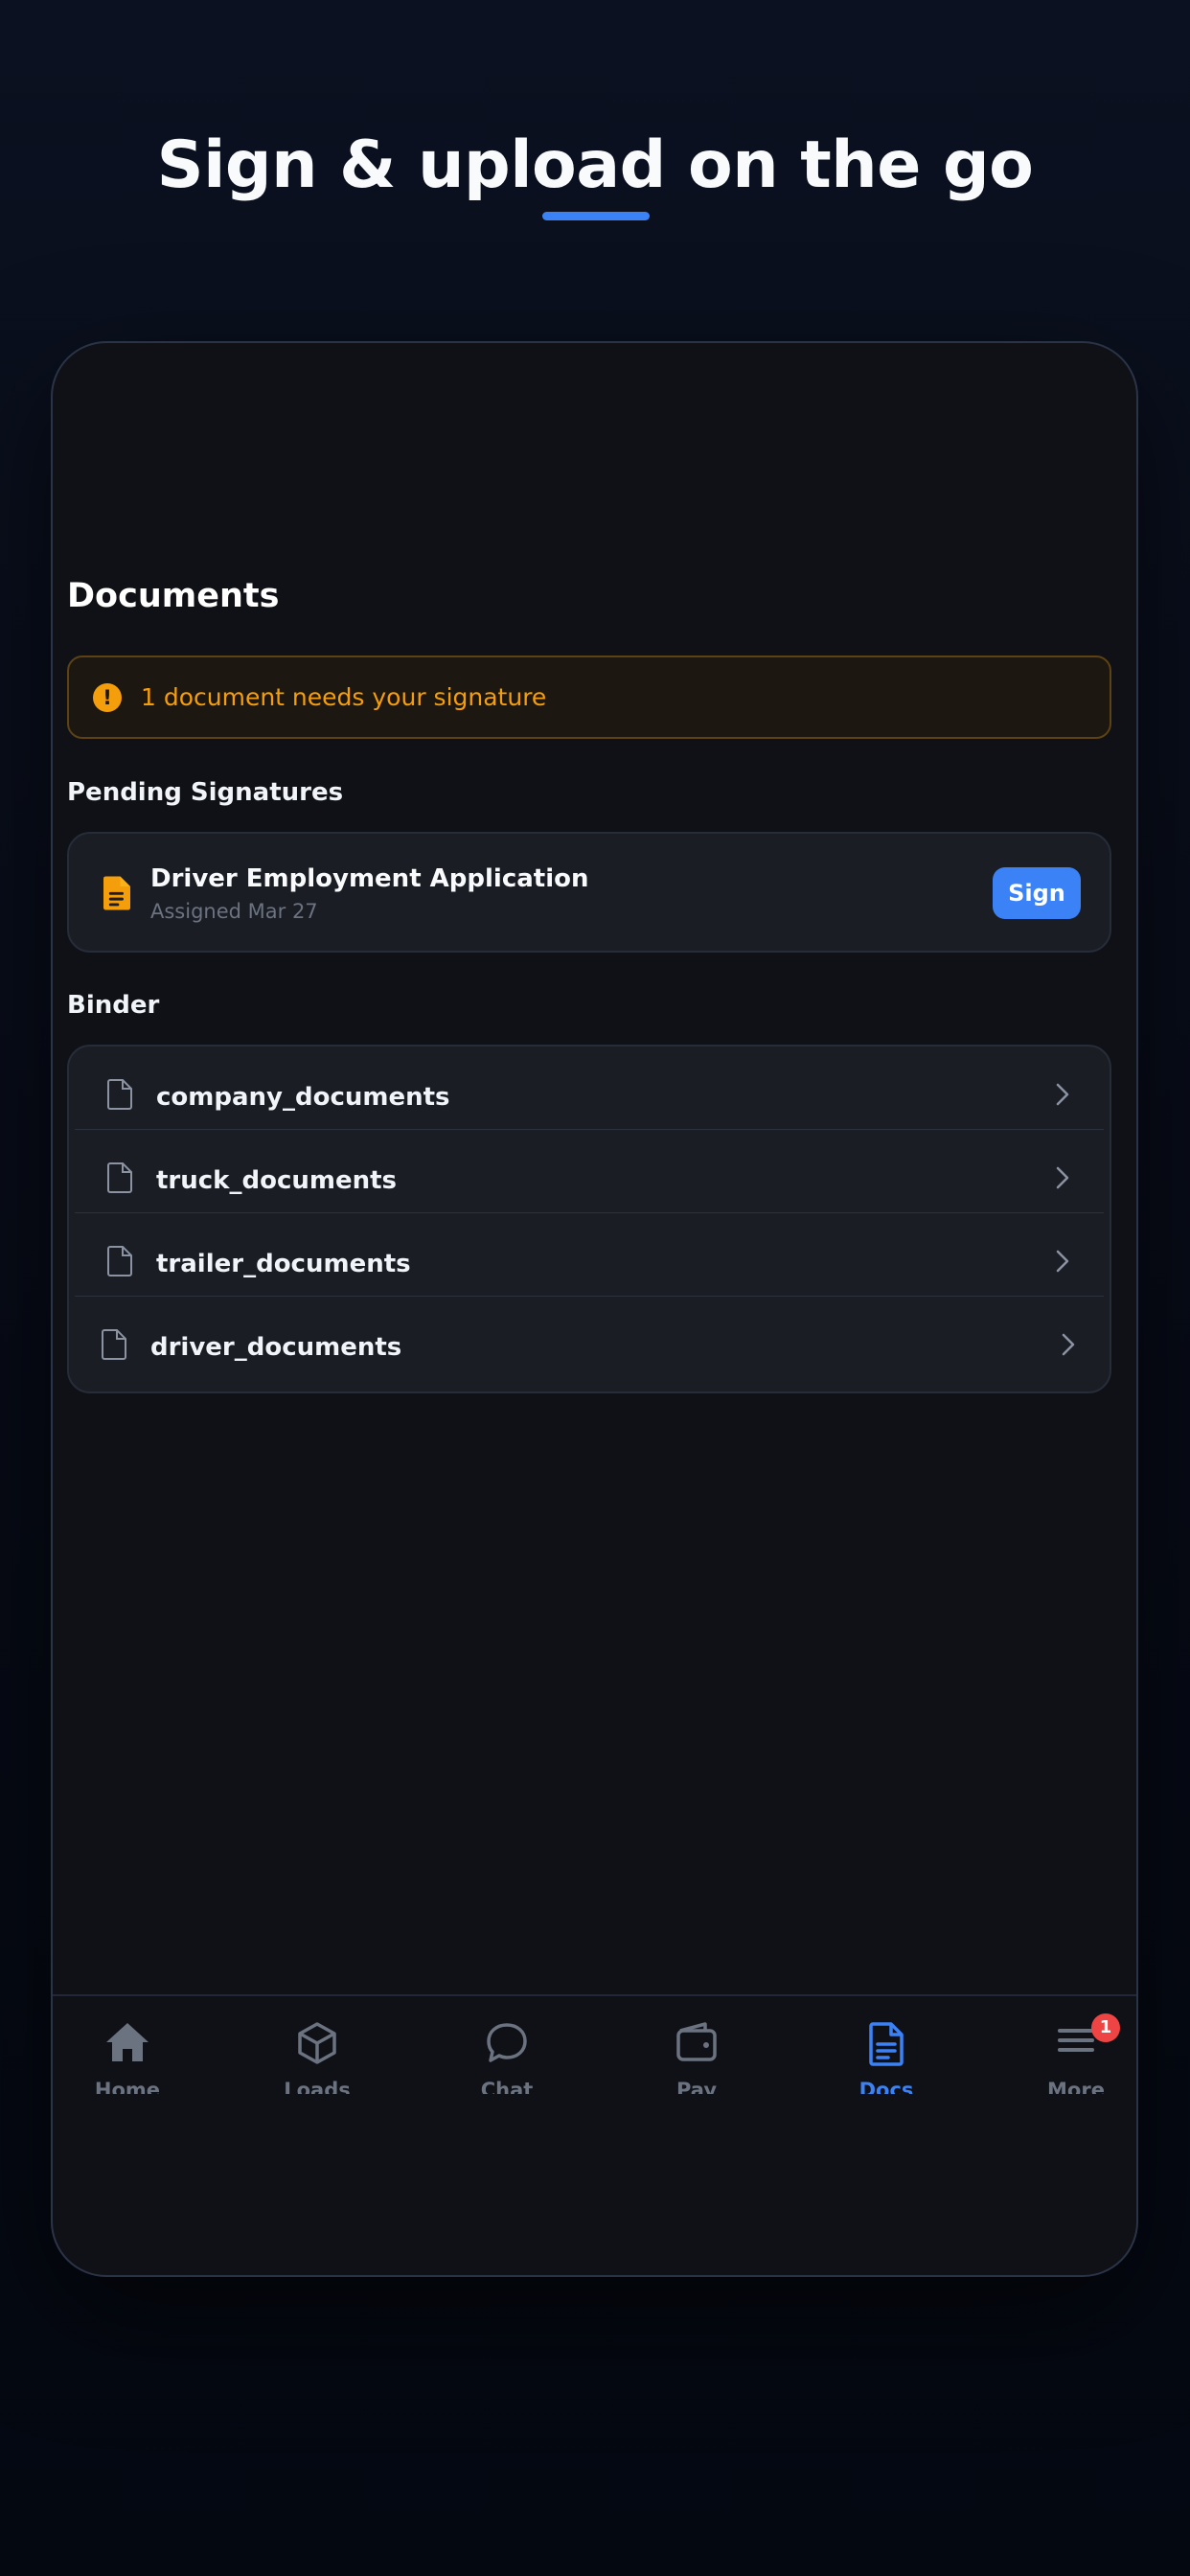 The width and height of the screenshot is (1190, 2576). Describe the element at coordinates (507, 2043) in the screenshot. I see `chat-bubble-icon` at that location.